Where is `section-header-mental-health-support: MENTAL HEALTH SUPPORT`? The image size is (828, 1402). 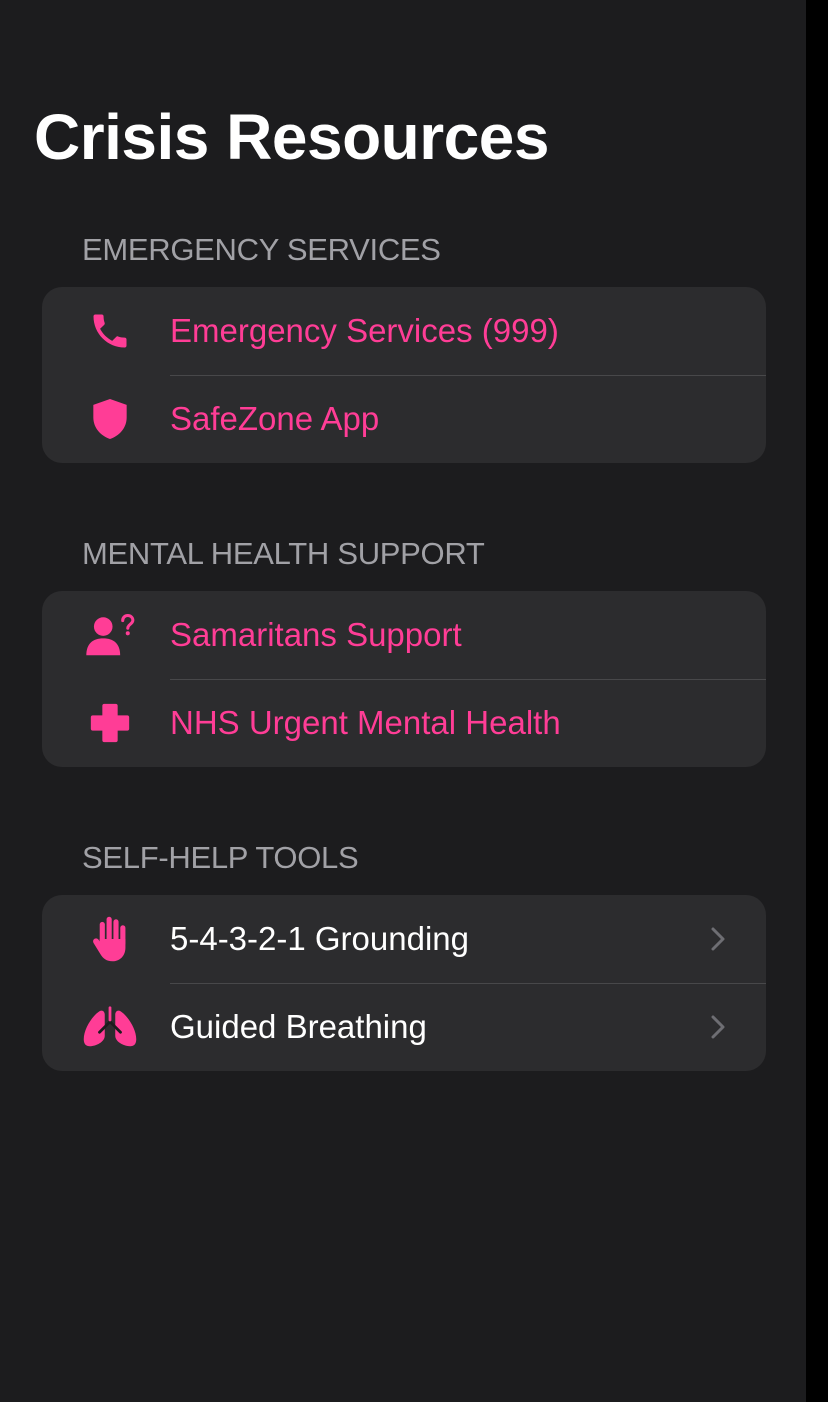 section-header-mental-health-support: MENTAL HEALTH SUPPORT is located at coordinates (283, 553).